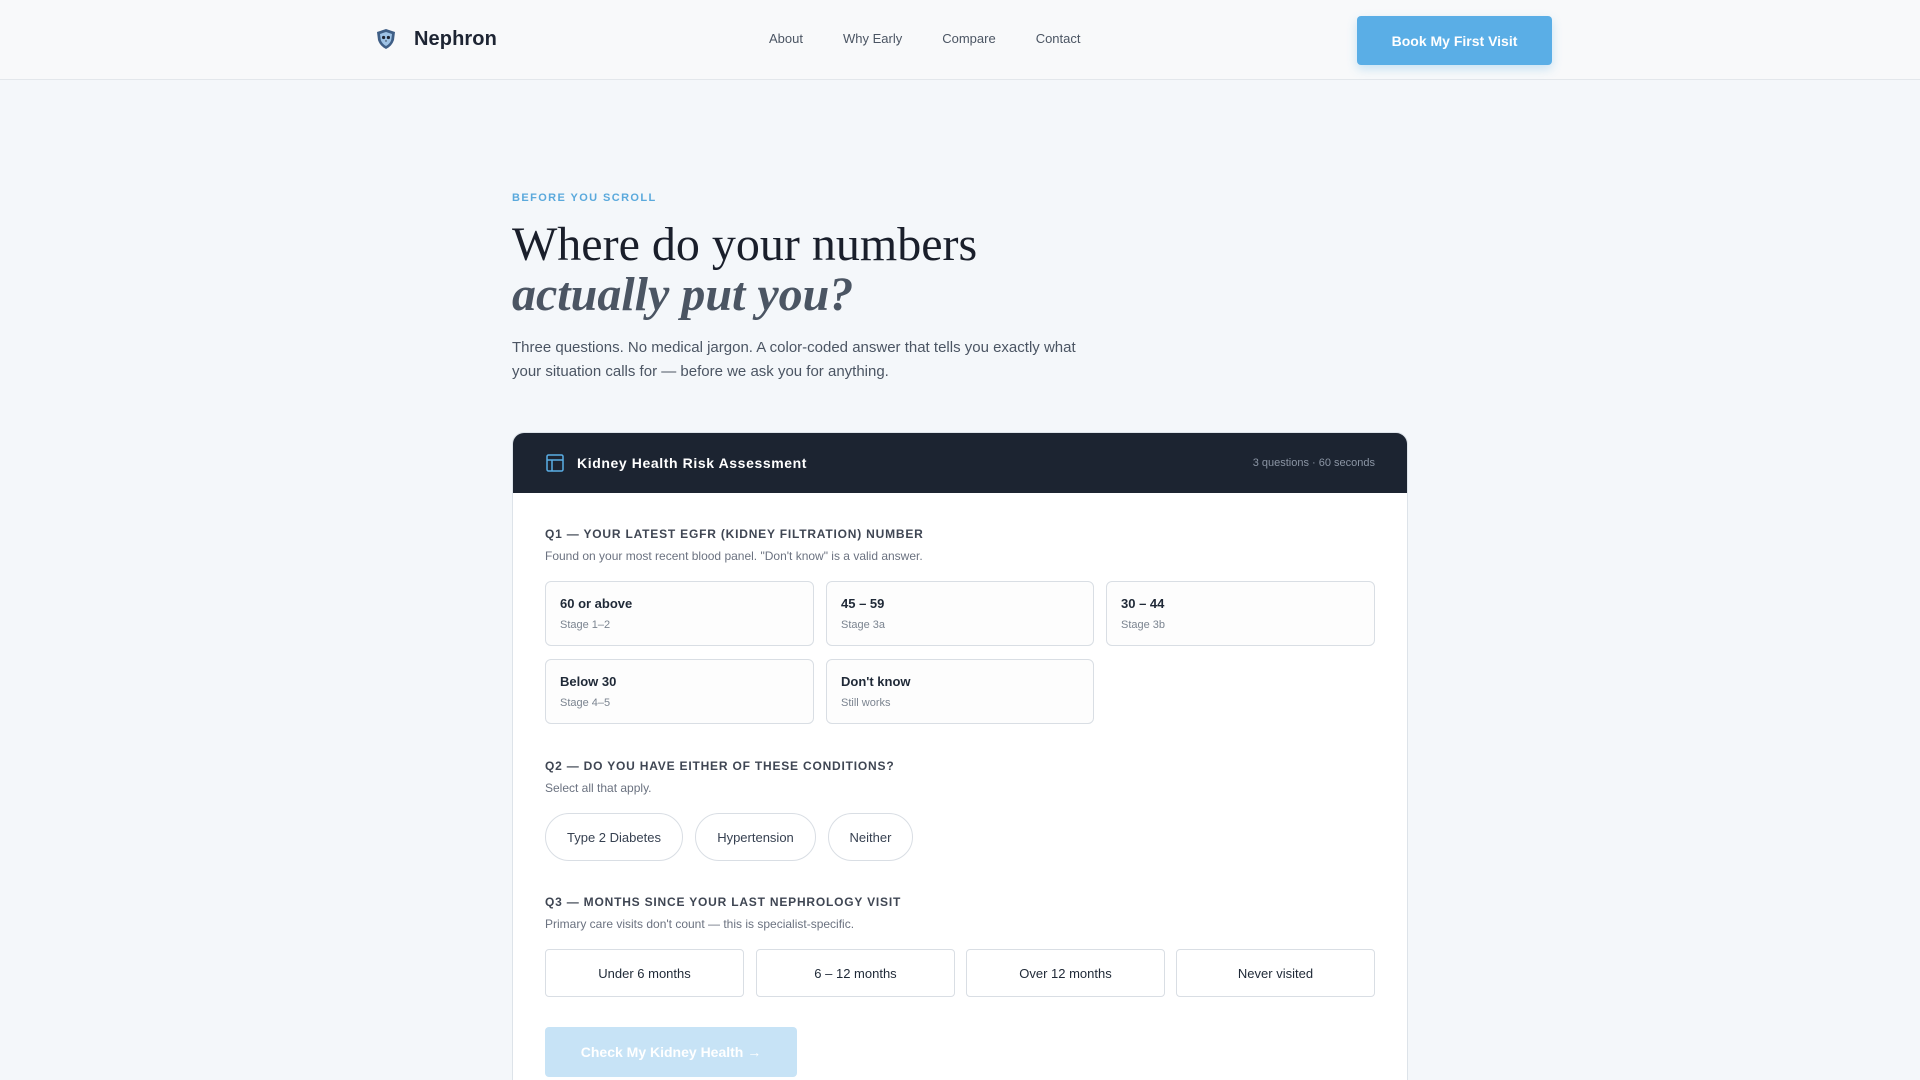  I want to click on condition-hypertension: Hypertension, so click(755, 837).